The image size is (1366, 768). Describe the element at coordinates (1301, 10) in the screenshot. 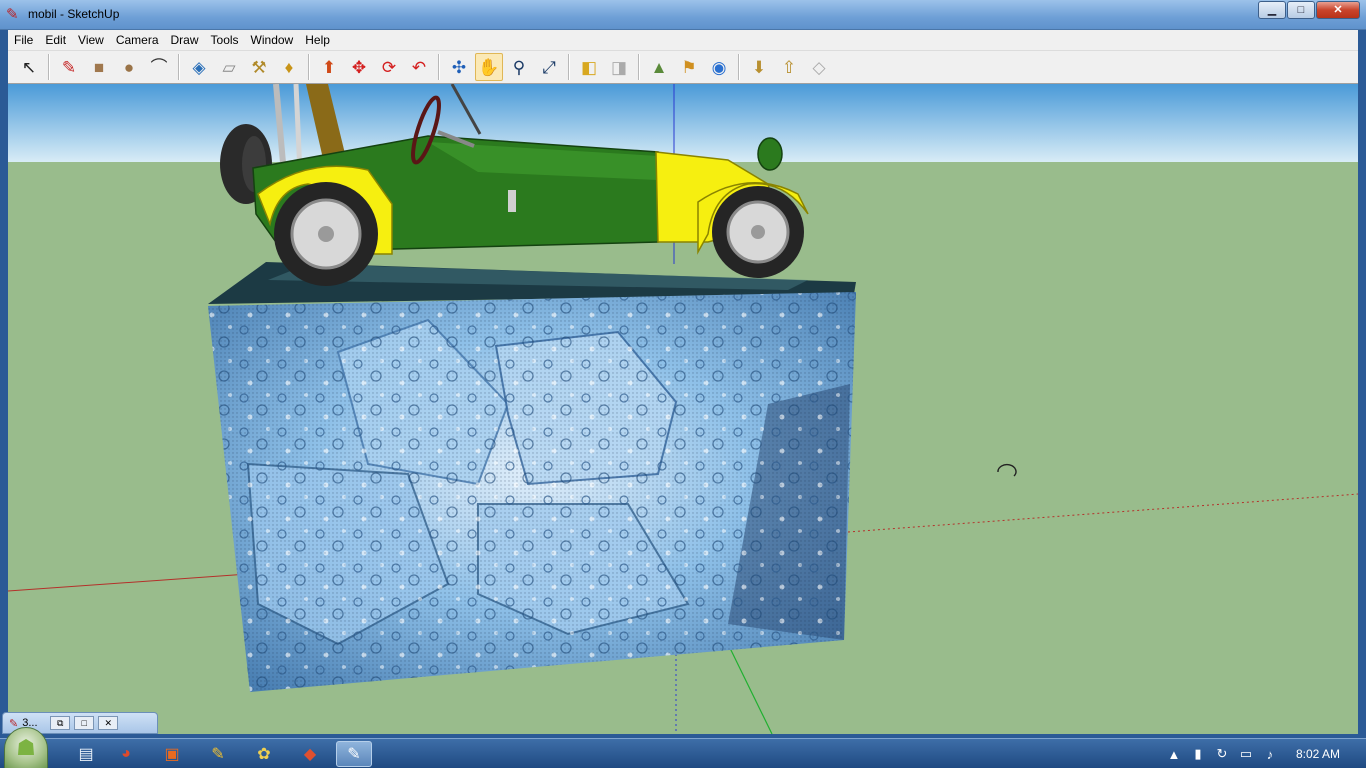

I see `maximize-button: □` at that location.